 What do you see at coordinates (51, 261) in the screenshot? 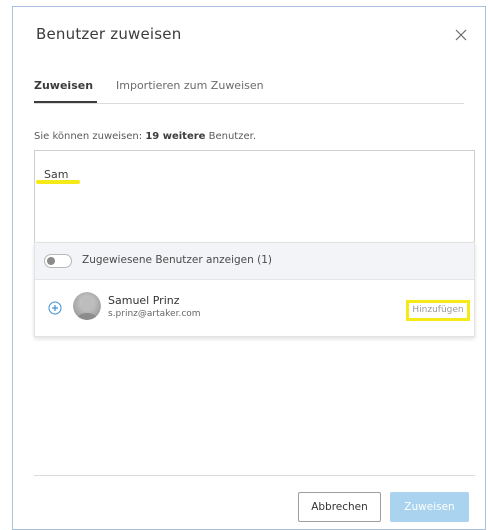
I see `toggle-knob` at bounding box center [51, 261].